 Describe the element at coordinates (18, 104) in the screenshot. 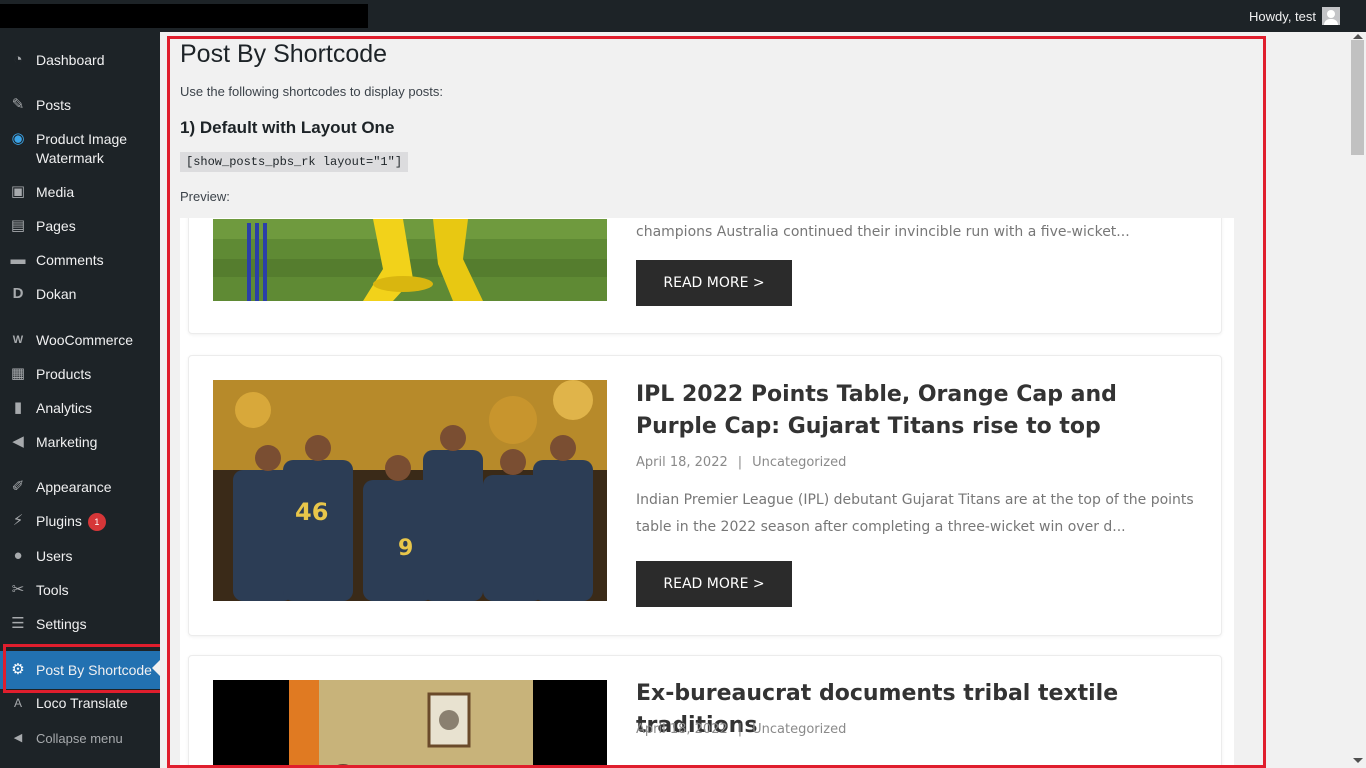

I see `pin-icon: ✎` at that location.